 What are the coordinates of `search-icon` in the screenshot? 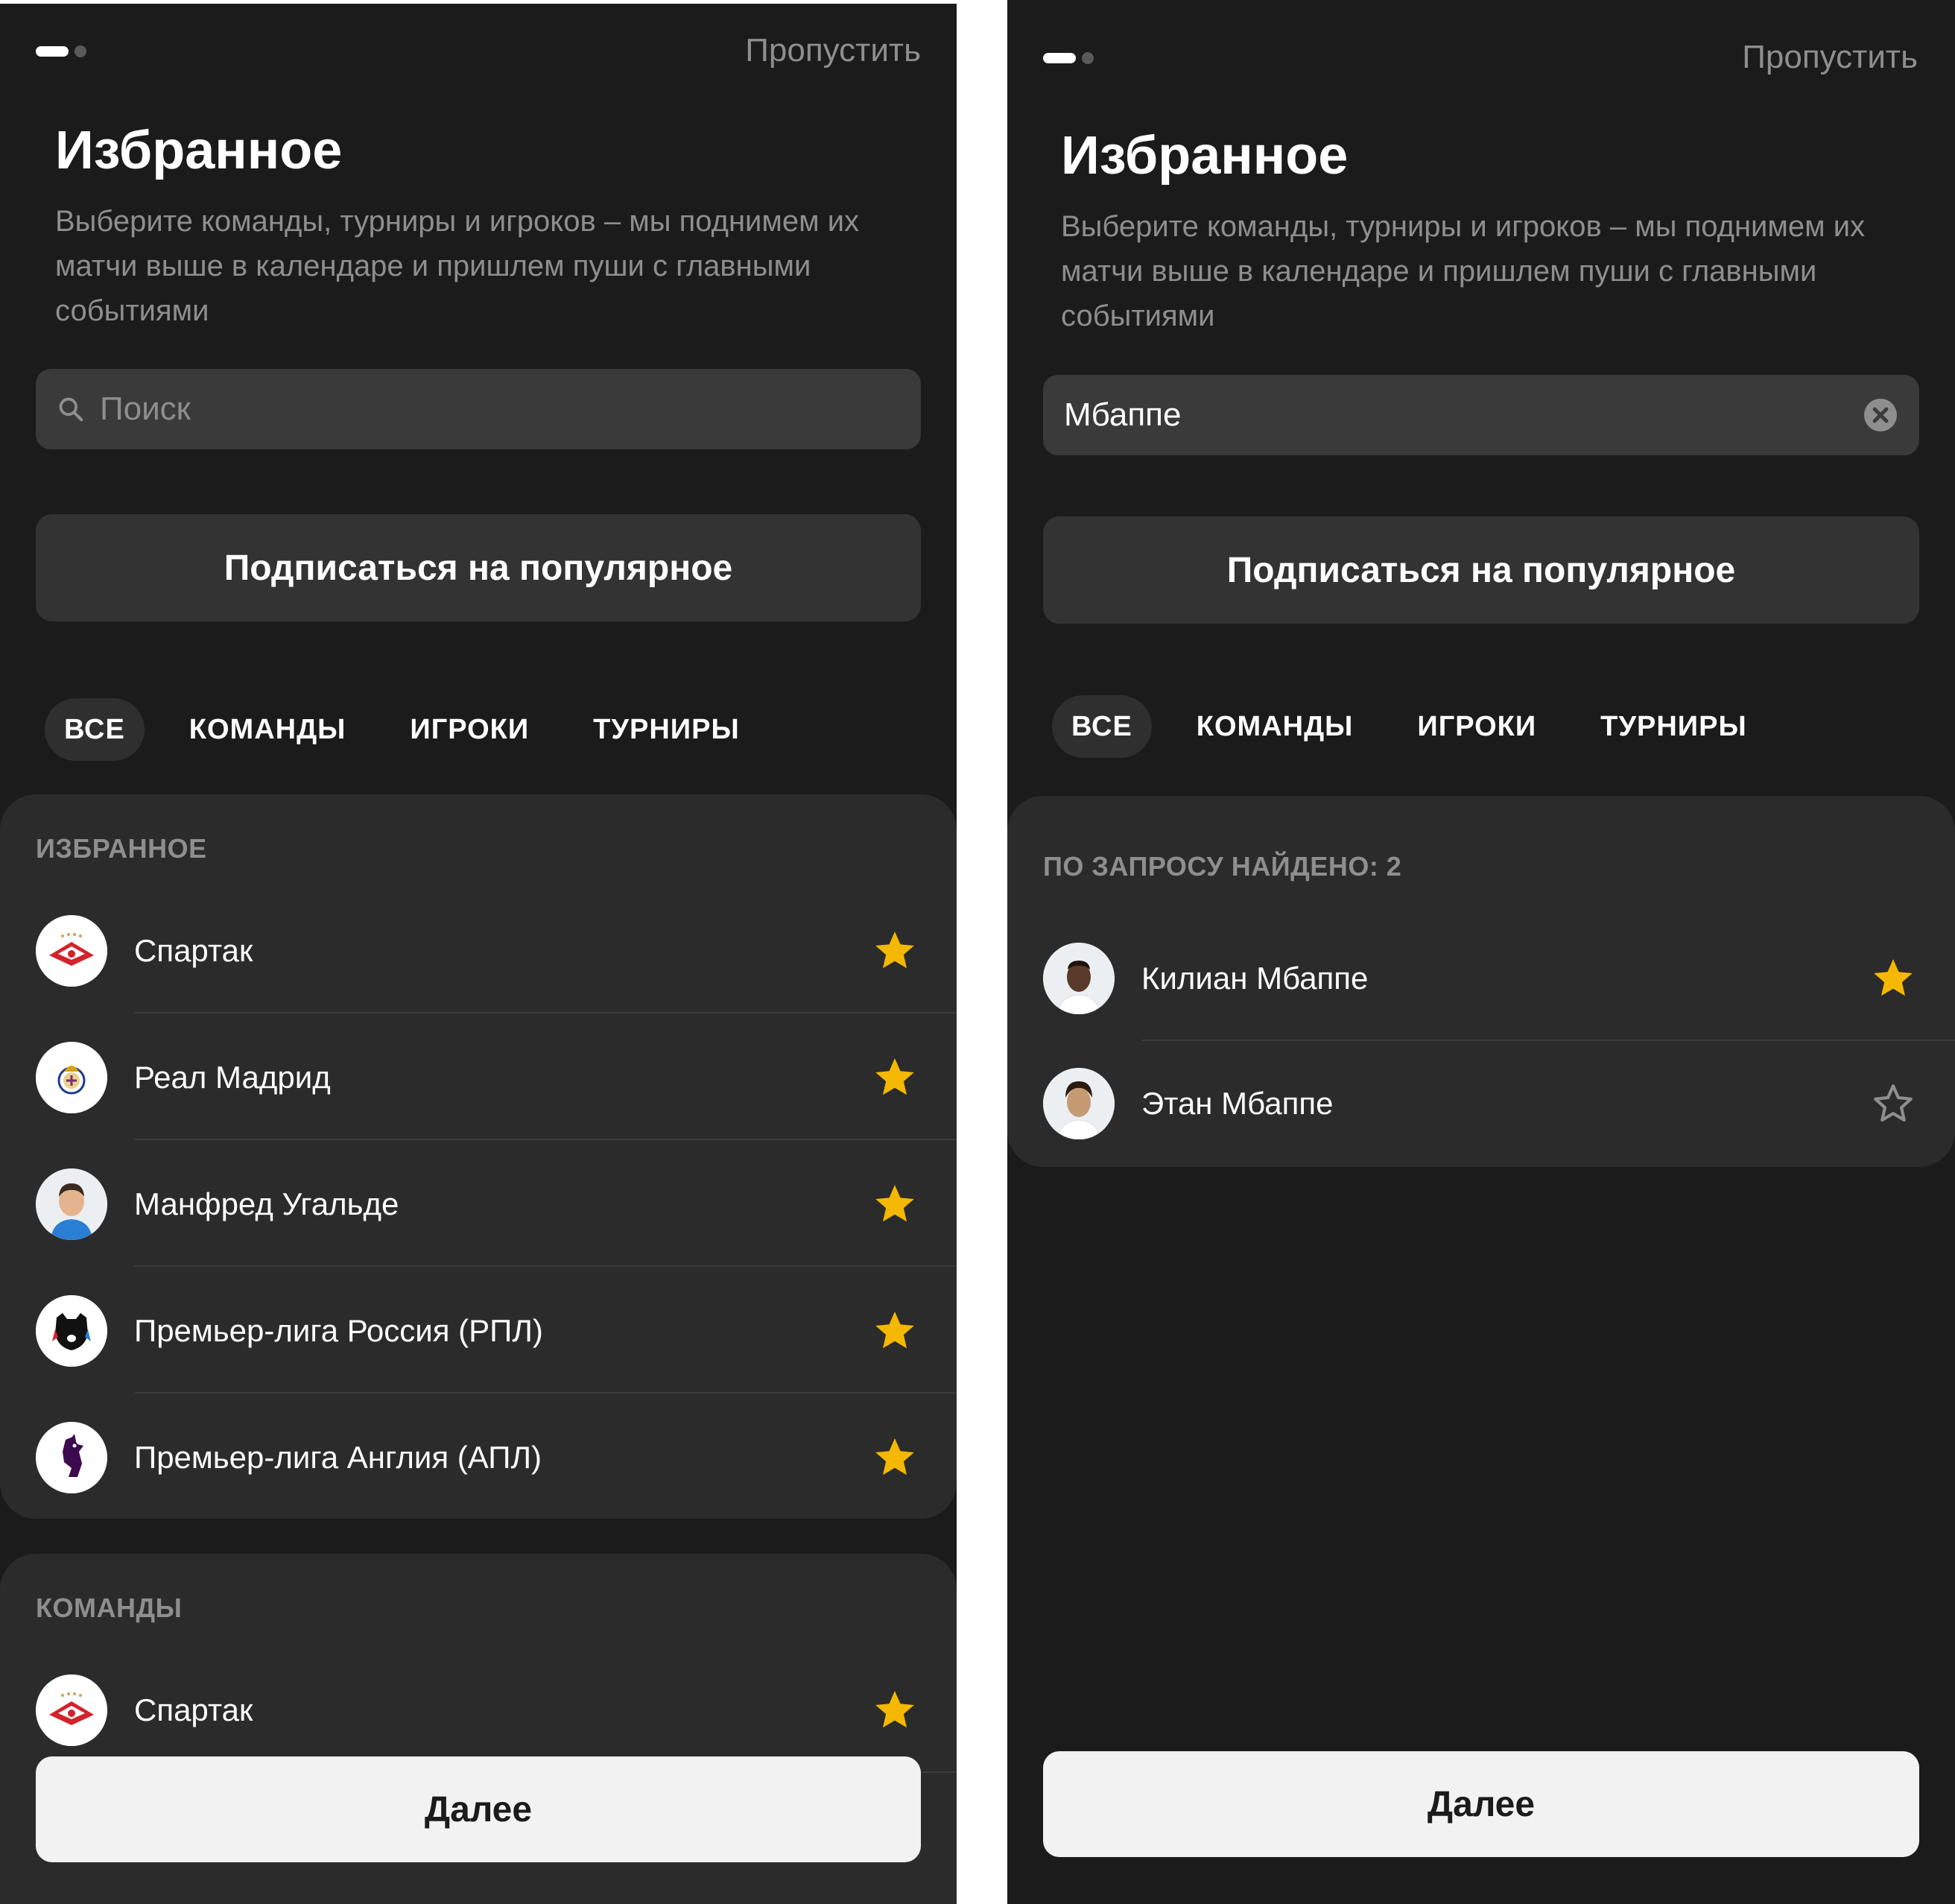 It's located at (71, 409).